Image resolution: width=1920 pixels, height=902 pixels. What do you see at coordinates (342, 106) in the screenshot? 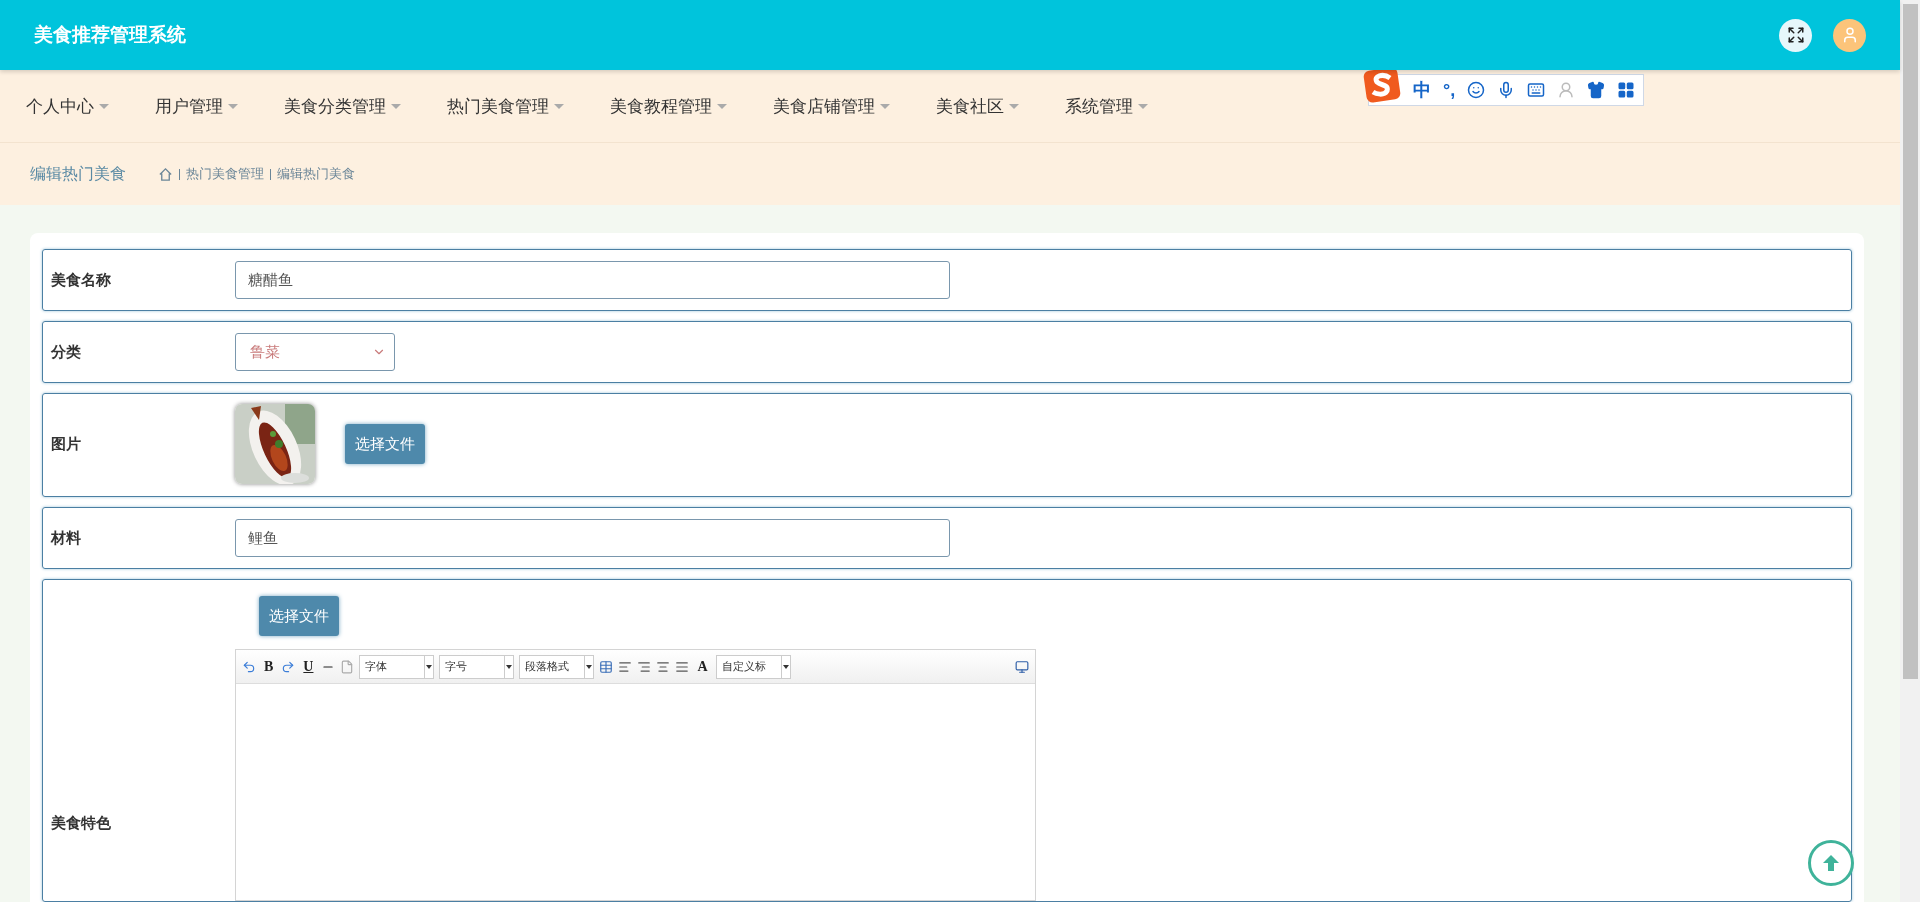
I see `menu-item: 美食分类管理` at bounding box center [342, 106].